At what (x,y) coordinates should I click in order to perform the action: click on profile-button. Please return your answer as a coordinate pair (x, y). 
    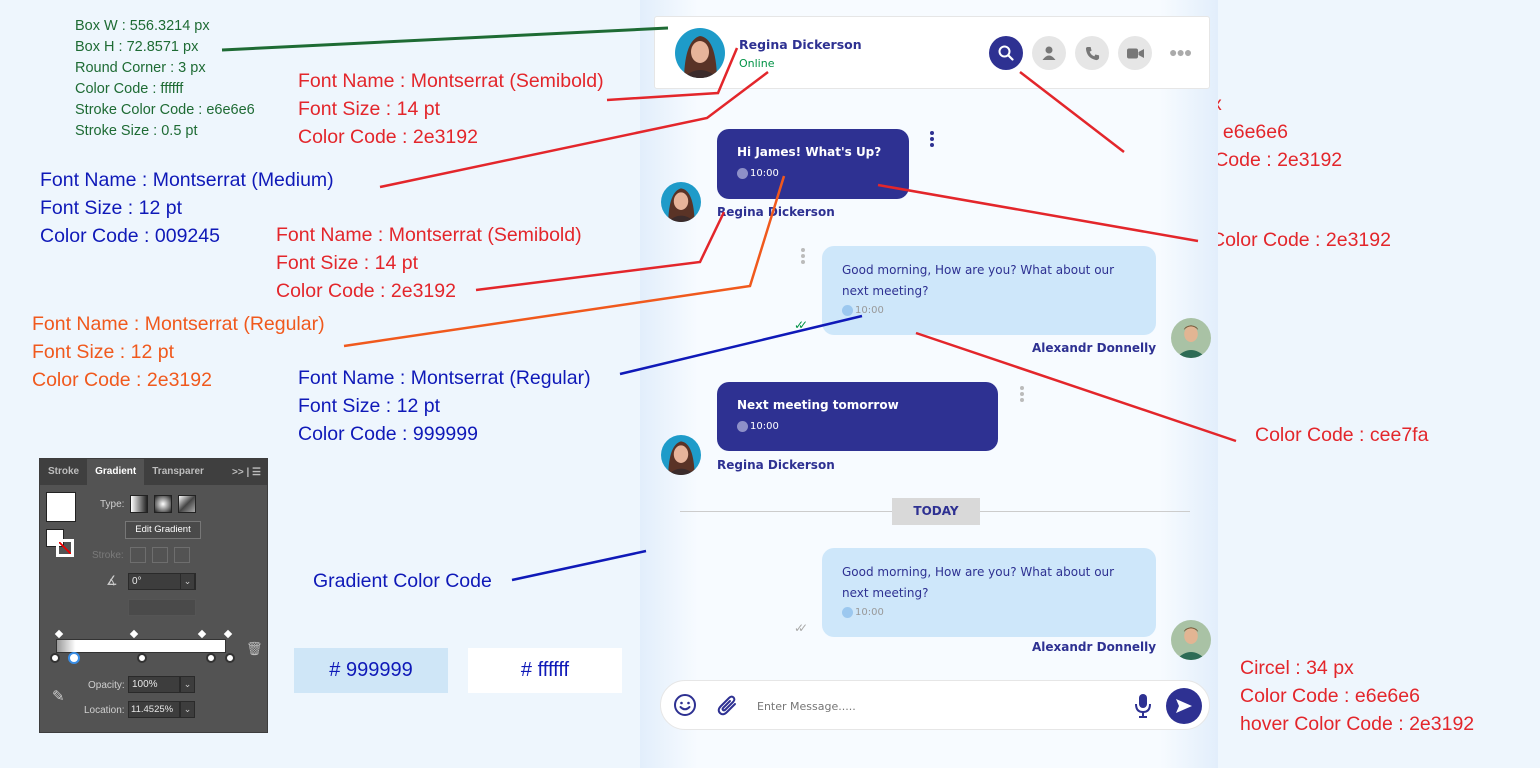
    Looking at the image, I should click on (1049, 53).